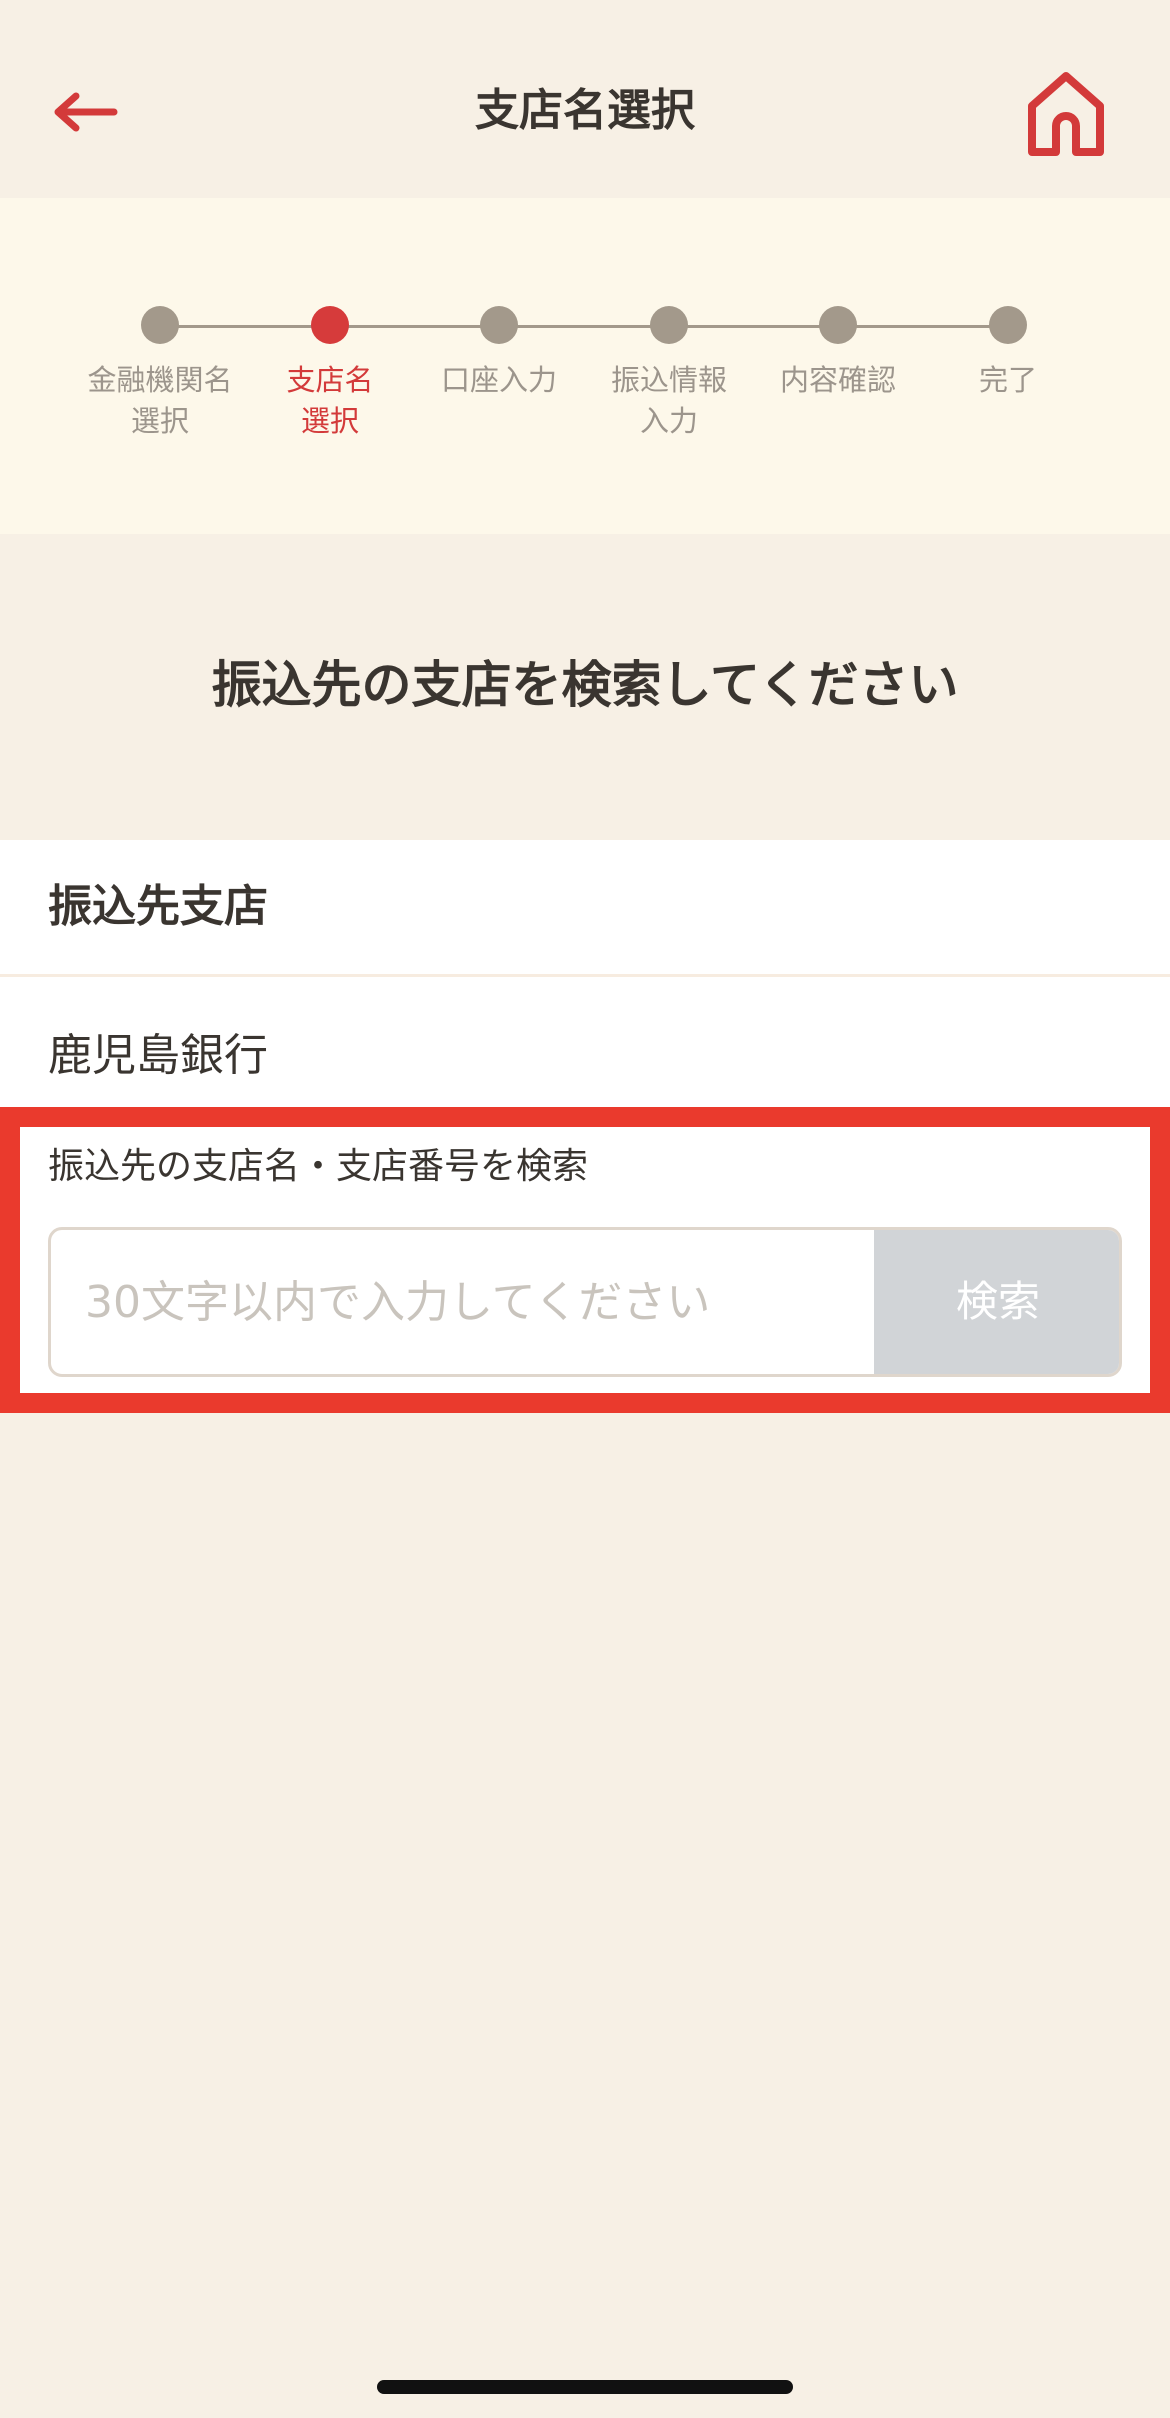  I want to click on branch-search-panel: 振込先の支店名・支店番号を検索 検索, so click(585, 1260).